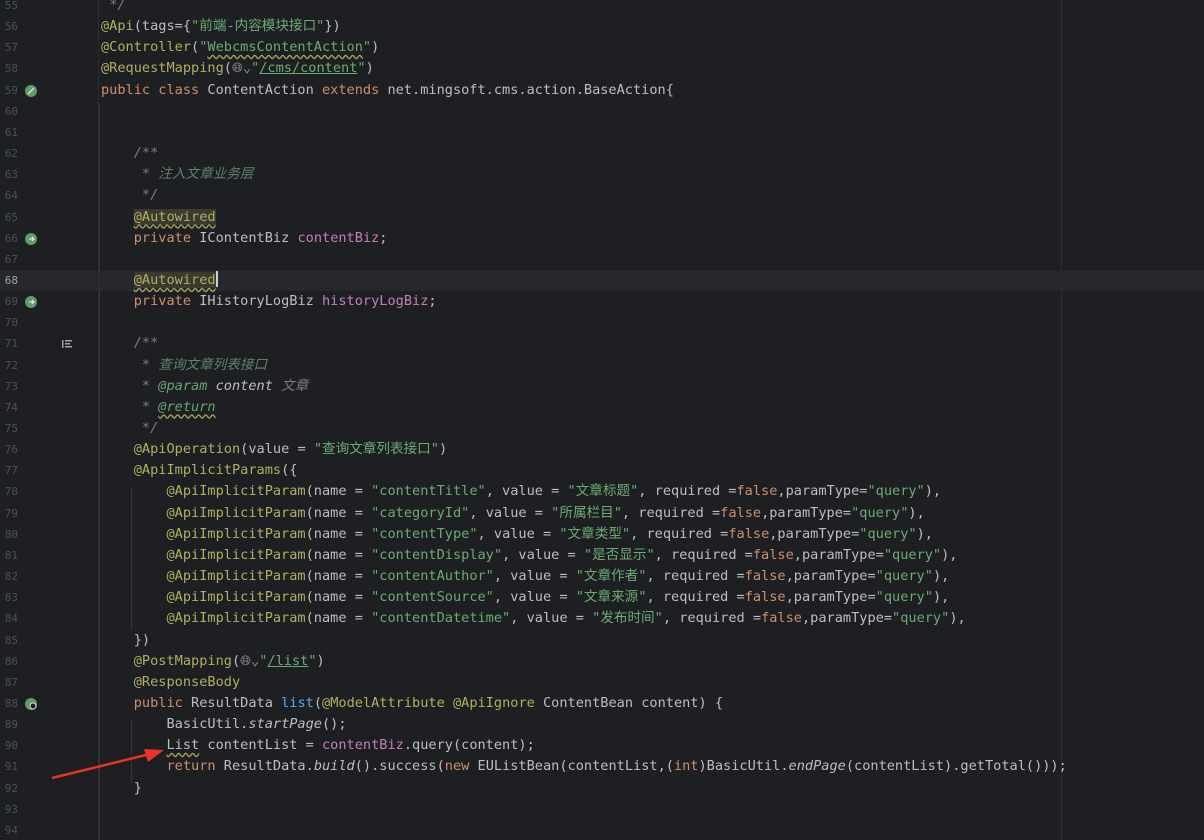  Describe the element at coordinates (11, 703) in the screenshot. I see `line-number: 88` at that location.